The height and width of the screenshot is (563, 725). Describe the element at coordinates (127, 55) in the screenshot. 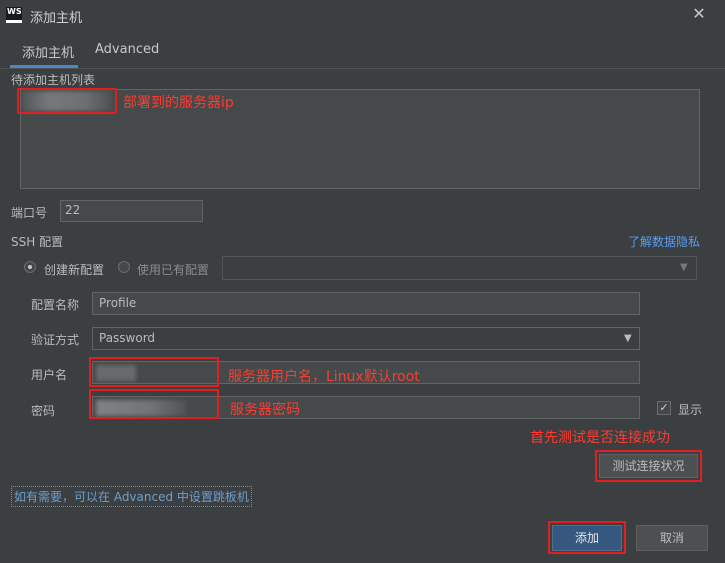

I see `tab-advanced: Advanced` at that location.